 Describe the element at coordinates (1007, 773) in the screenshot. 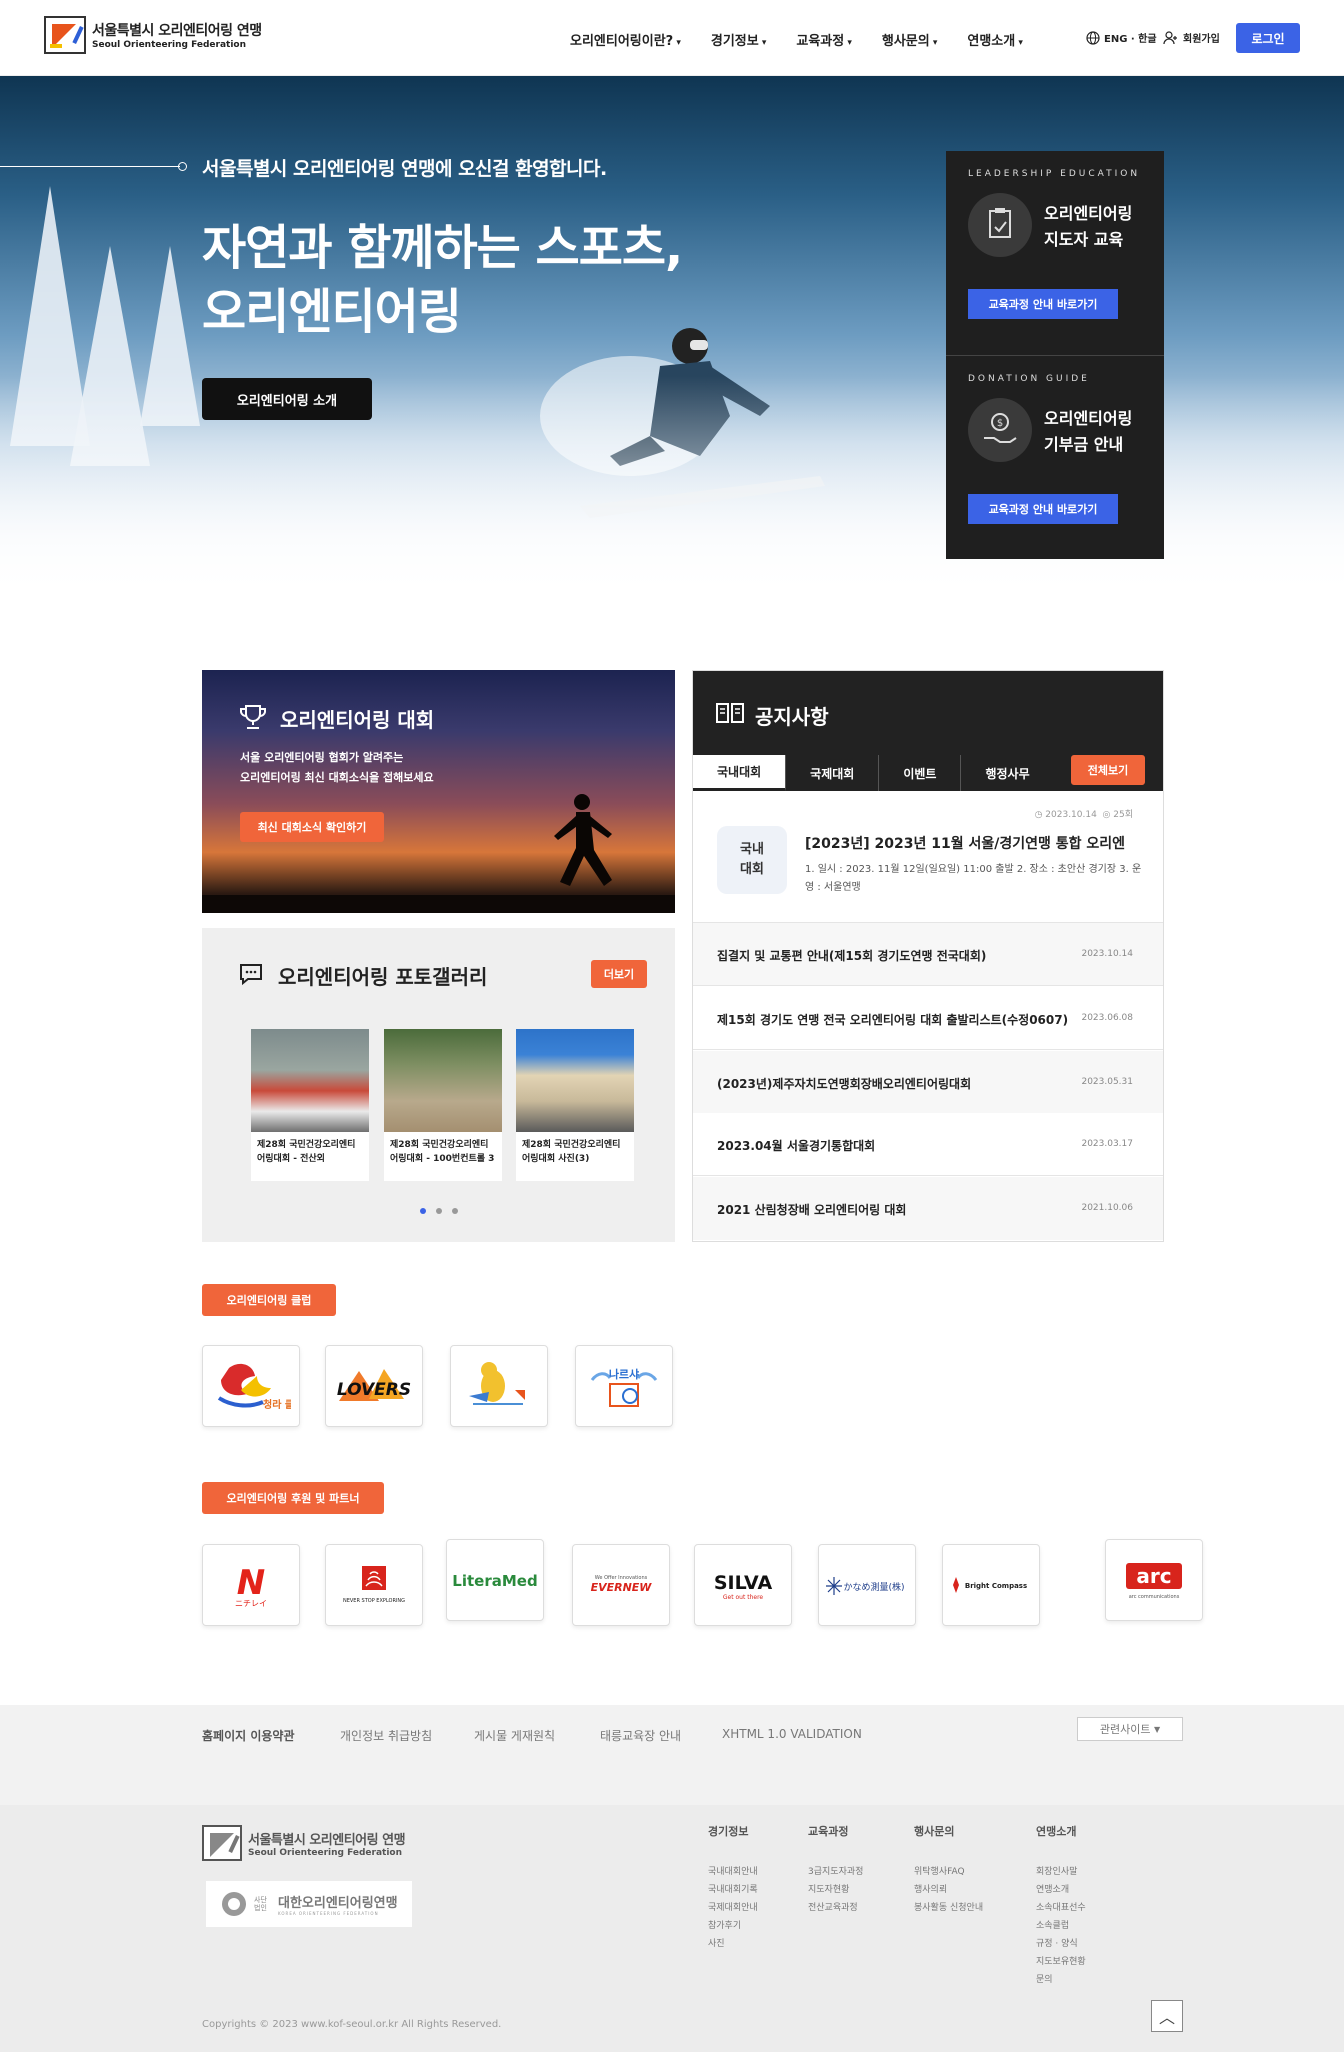

I see `tab-admin: 행정사무` at that location.